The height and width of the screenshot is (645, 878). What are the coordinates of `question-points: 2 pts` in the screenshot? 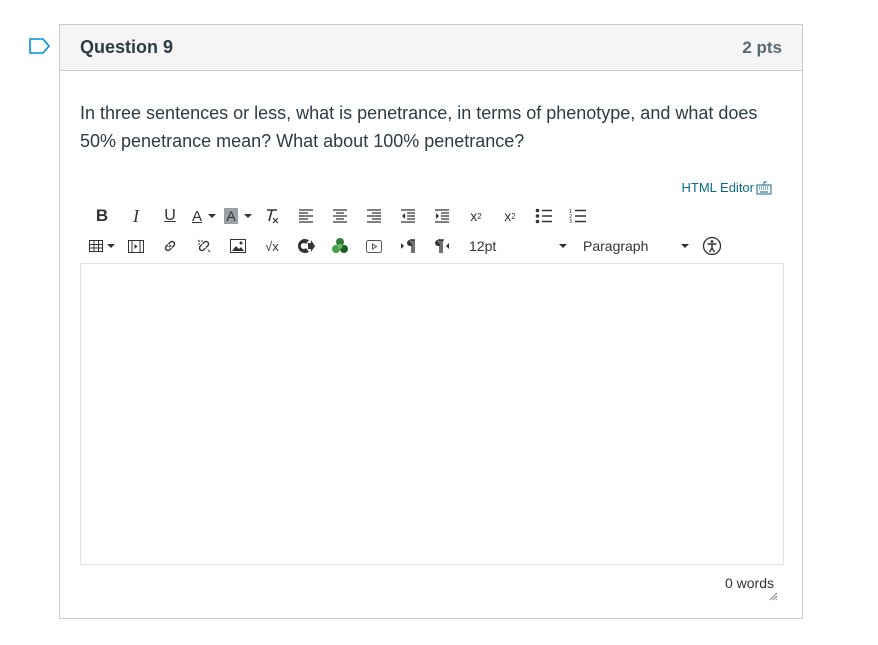 It's located at (762, 47).